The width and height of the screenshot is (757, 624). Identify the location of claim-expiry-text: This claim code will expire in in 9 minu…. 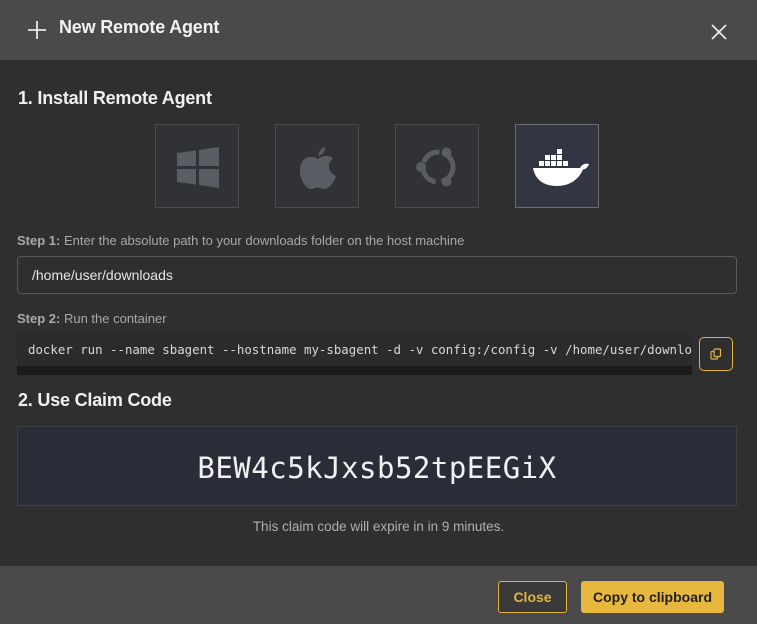
(378, 526).